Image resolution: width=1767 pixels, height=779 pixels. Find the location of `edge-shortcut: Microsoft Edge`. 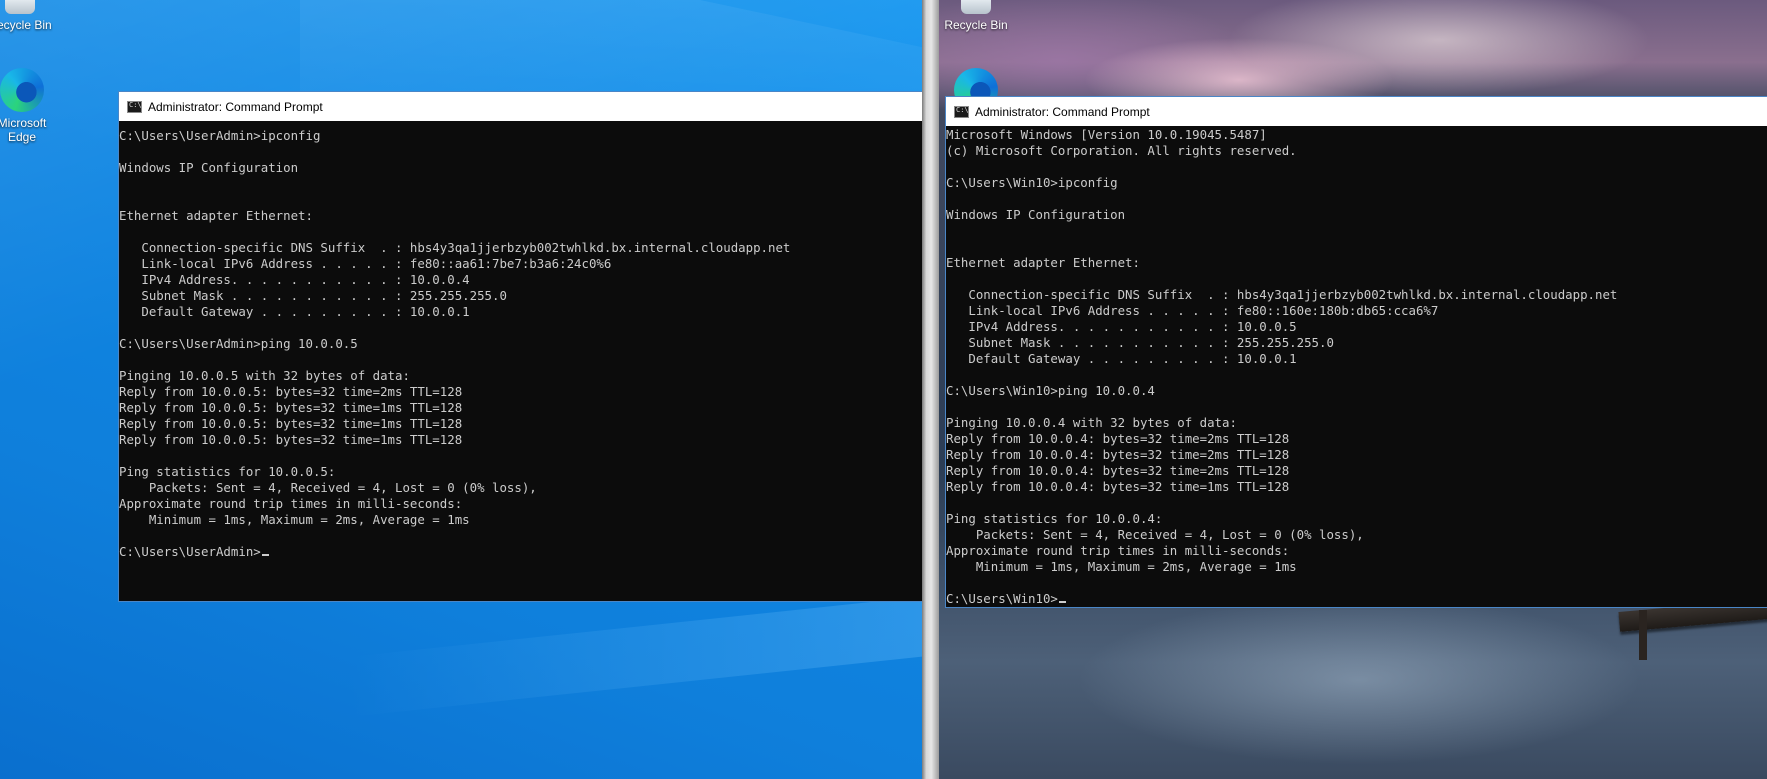

edge-shortcut: Microsoft Edge is located at coordinates (31, 106).